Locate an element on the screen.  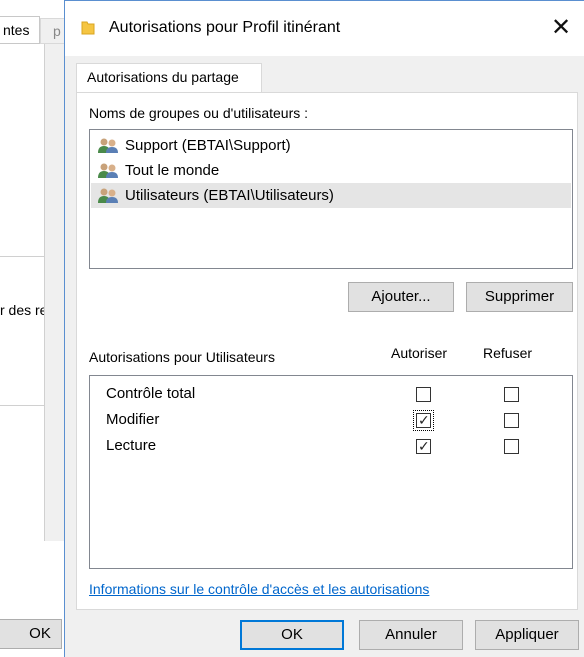
groups-label: Noms de groupes ou d'utilisateurs : is located at coordinates (199, 113).